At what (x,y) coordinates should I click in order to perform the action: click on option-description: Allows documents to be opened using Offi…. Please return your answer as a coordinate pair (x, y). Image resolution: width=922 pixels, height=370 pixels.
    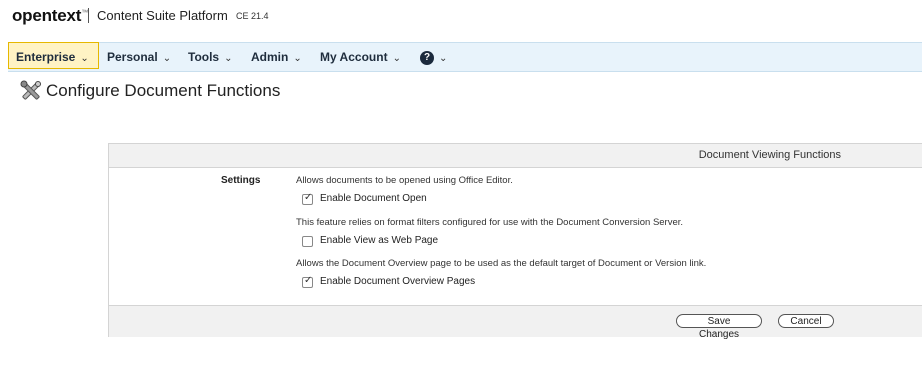
    Looking at the image, I should click on (404, 180).